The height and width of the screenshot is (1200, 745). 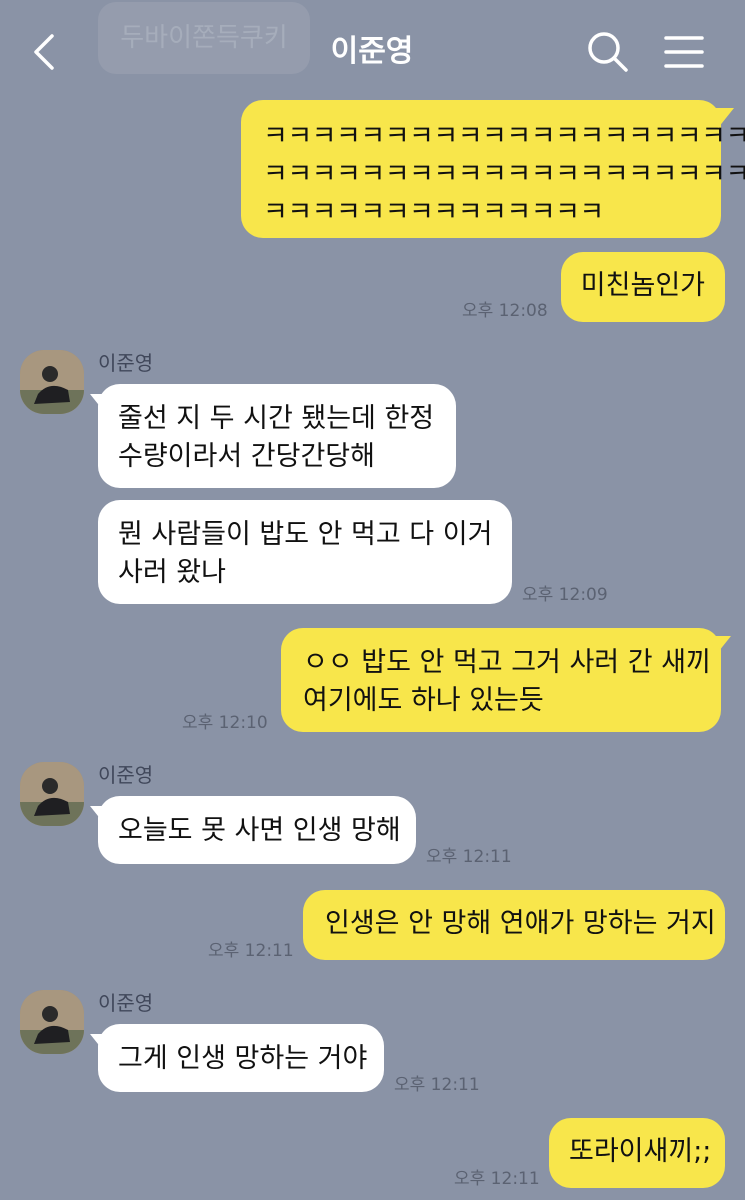 I want to click on their-message-bubble: 뭔 사람들이 밥도 안 먹고 다 이거 사러 왔나, so click(x=305, y=552).